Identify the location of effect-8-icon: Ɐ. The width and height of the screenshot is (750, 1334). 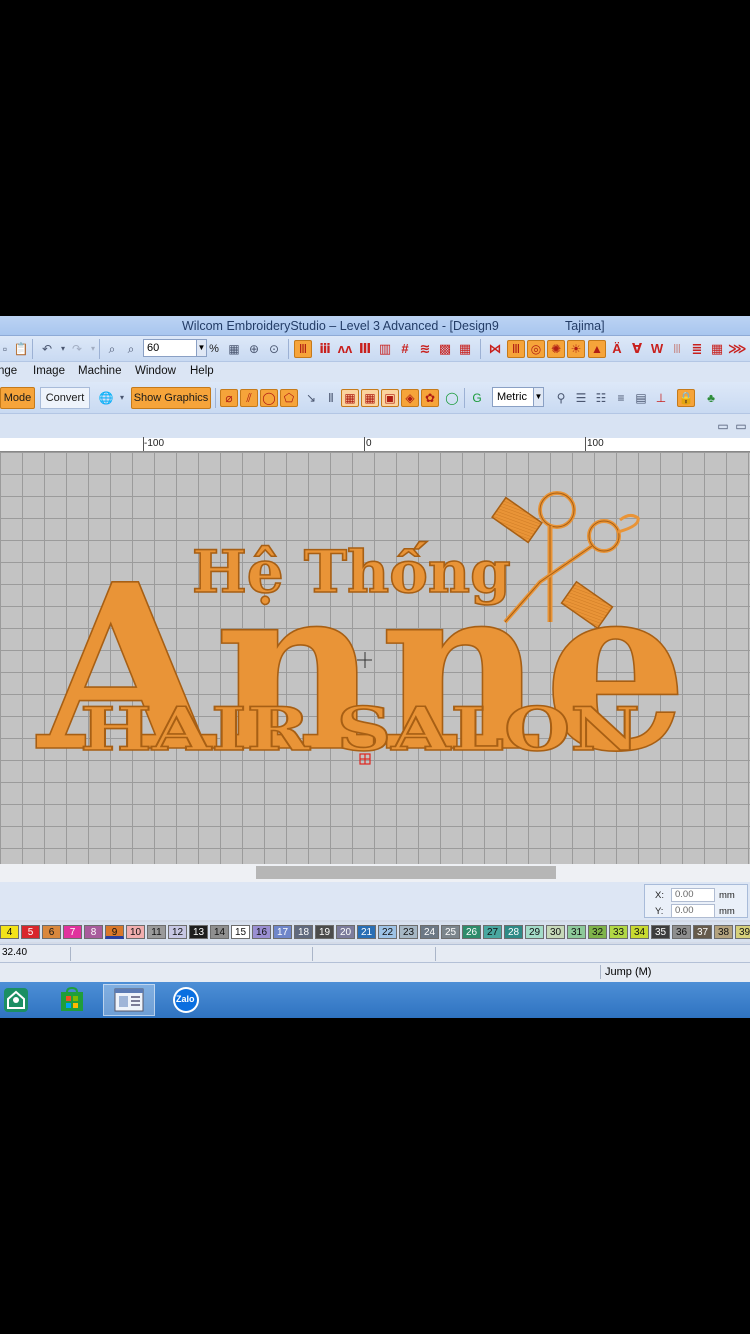
(637, 349).